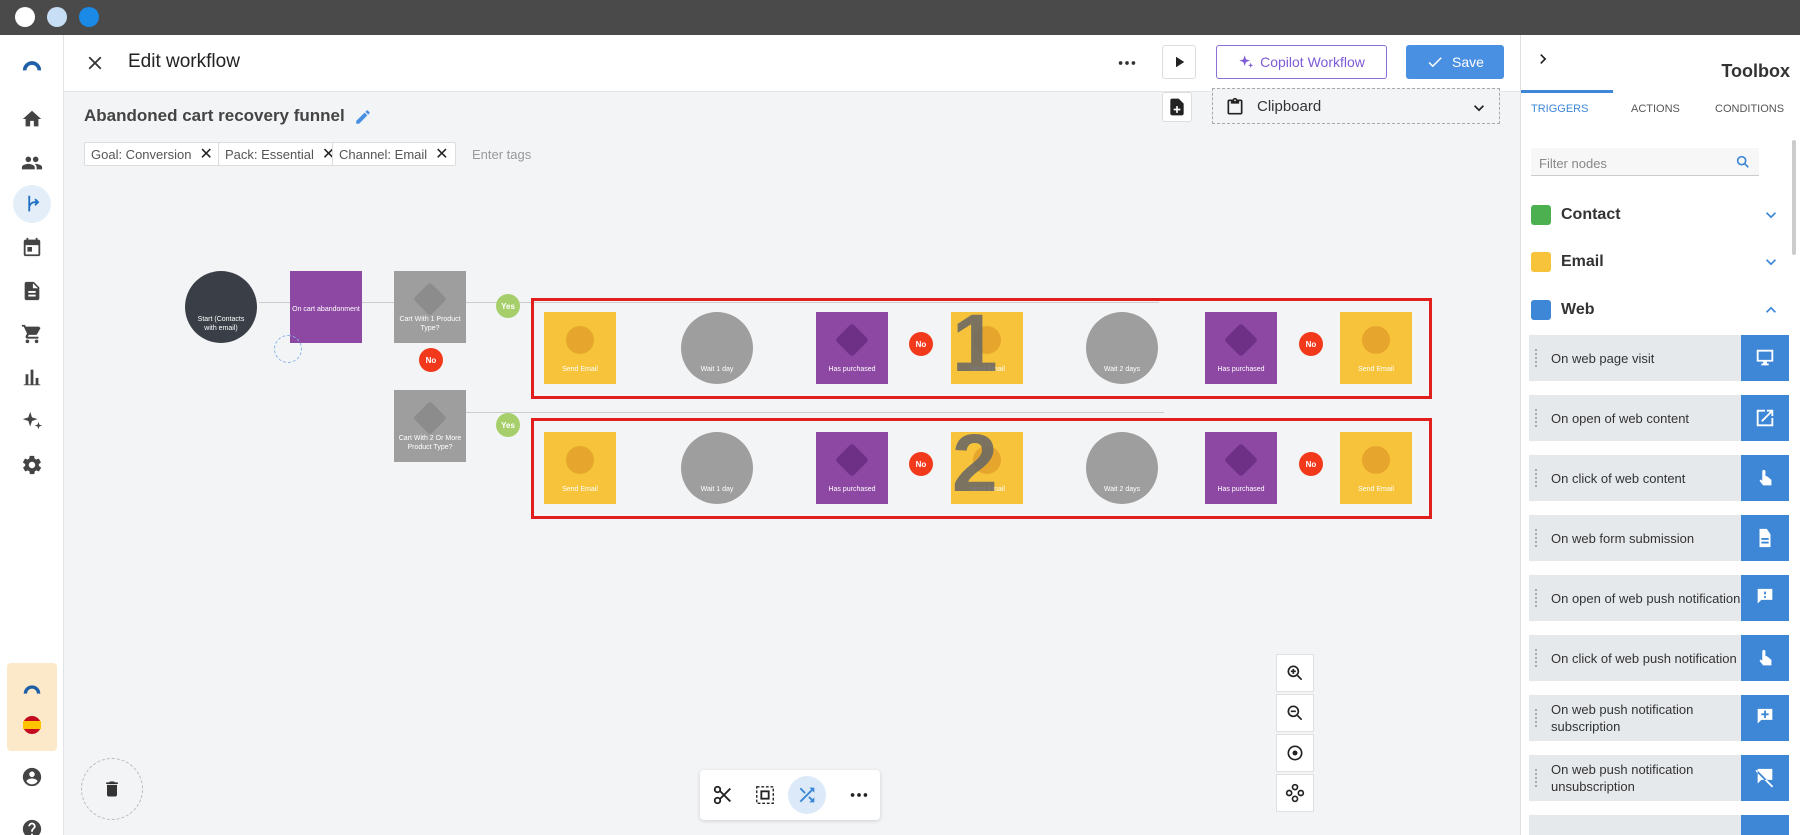 This screenshot has width=1800, height=835. What do you see at coordinates (1765, 658) in the screenshot?
I see `pointer-icon` at bounding box center [1765, 658].